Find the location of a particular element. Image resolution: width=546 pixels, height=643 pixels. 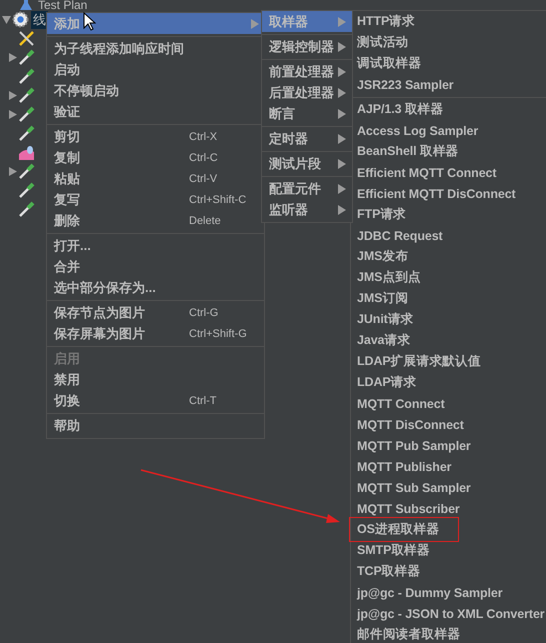

menu-item: 调试取样器 is located at coordinates (448, 63).